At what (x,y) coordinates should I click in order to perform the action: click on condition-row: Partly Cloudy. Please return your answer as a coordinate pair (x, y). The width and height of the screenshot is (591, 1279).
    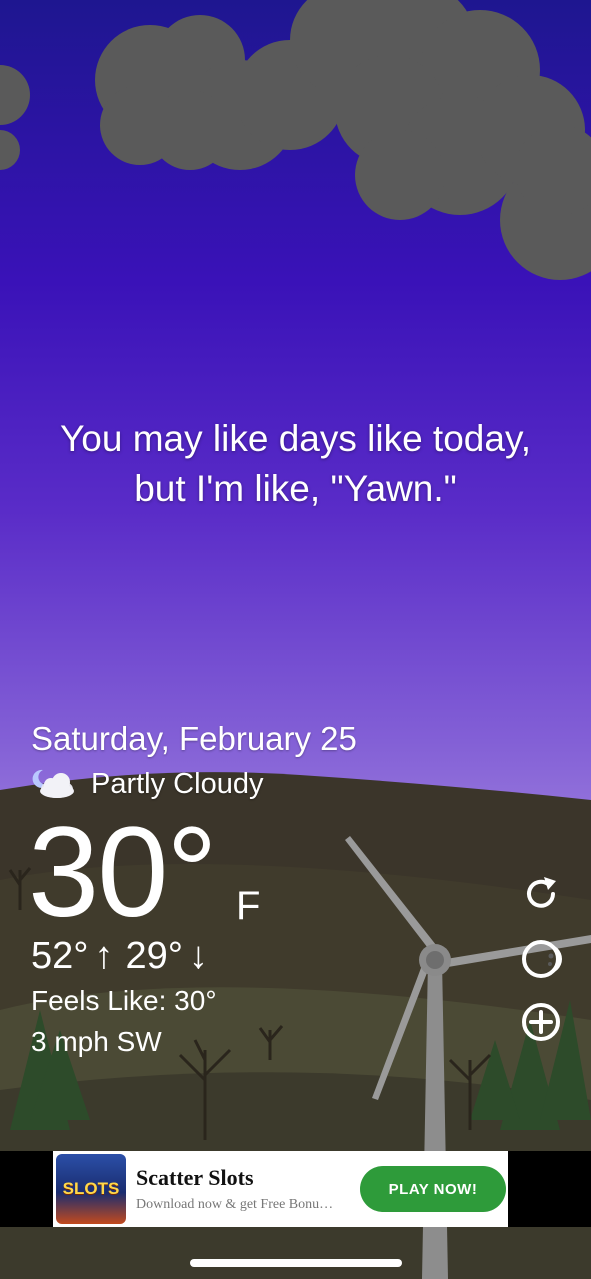
    Looking at the image, I should click on (147, 784).